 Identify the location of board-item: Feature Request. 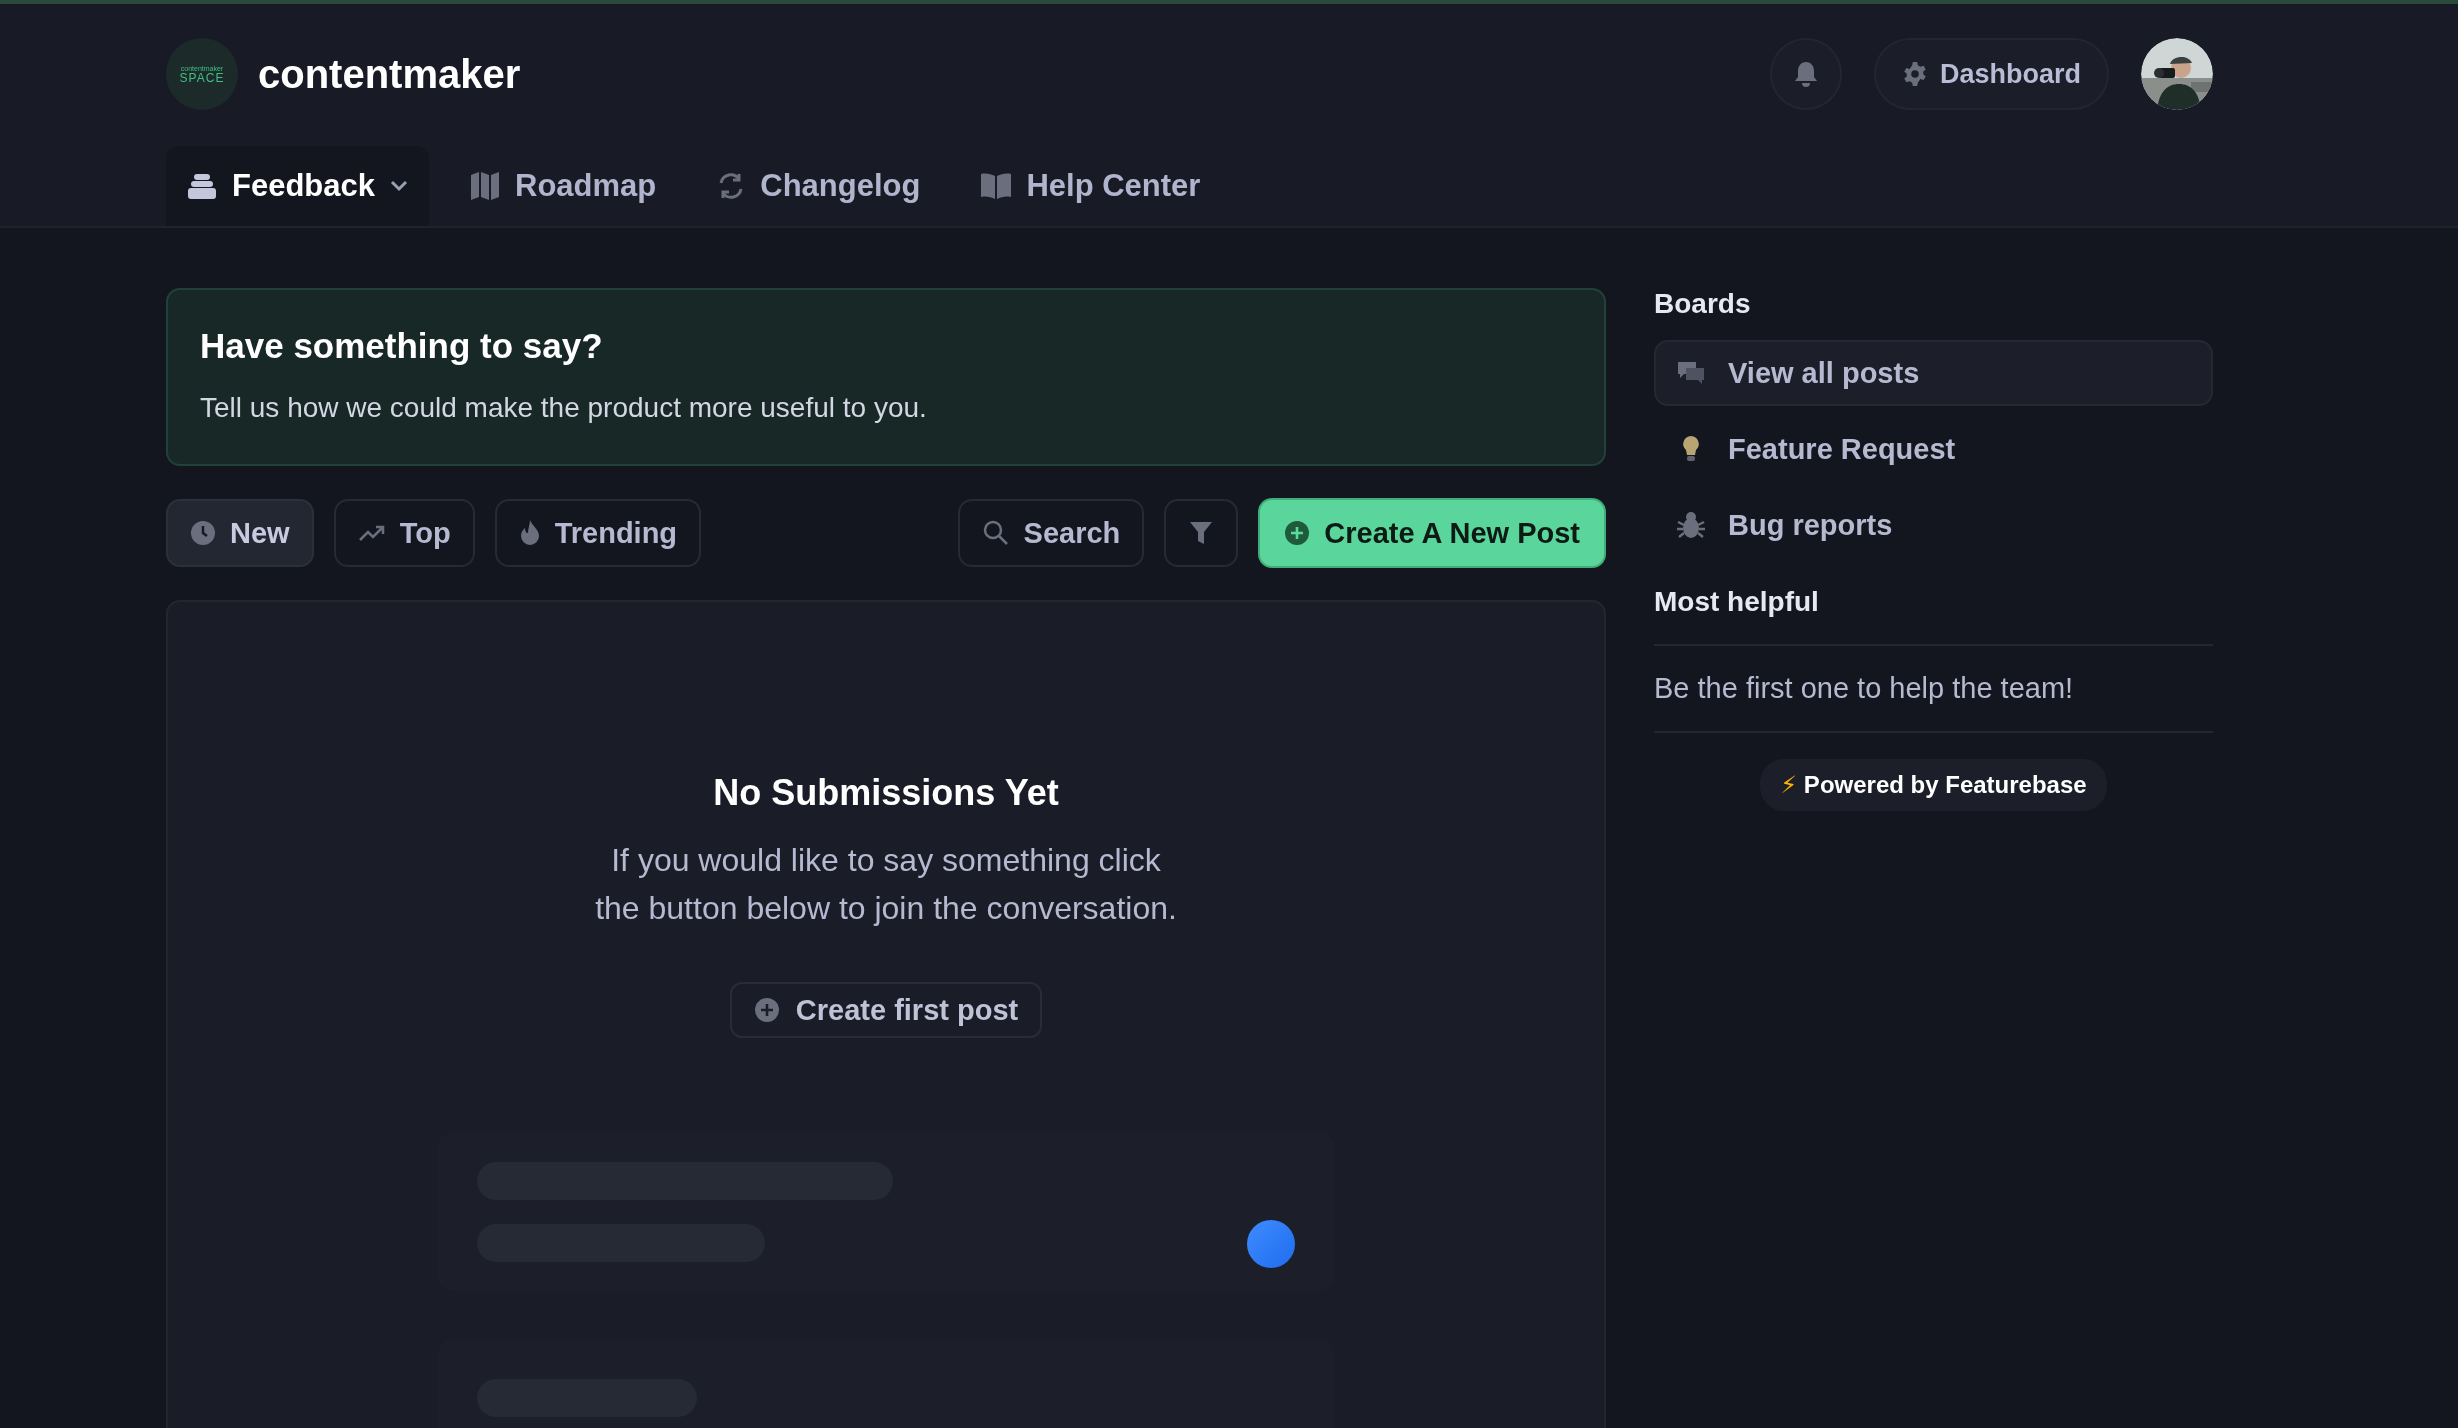
(1933, 449).